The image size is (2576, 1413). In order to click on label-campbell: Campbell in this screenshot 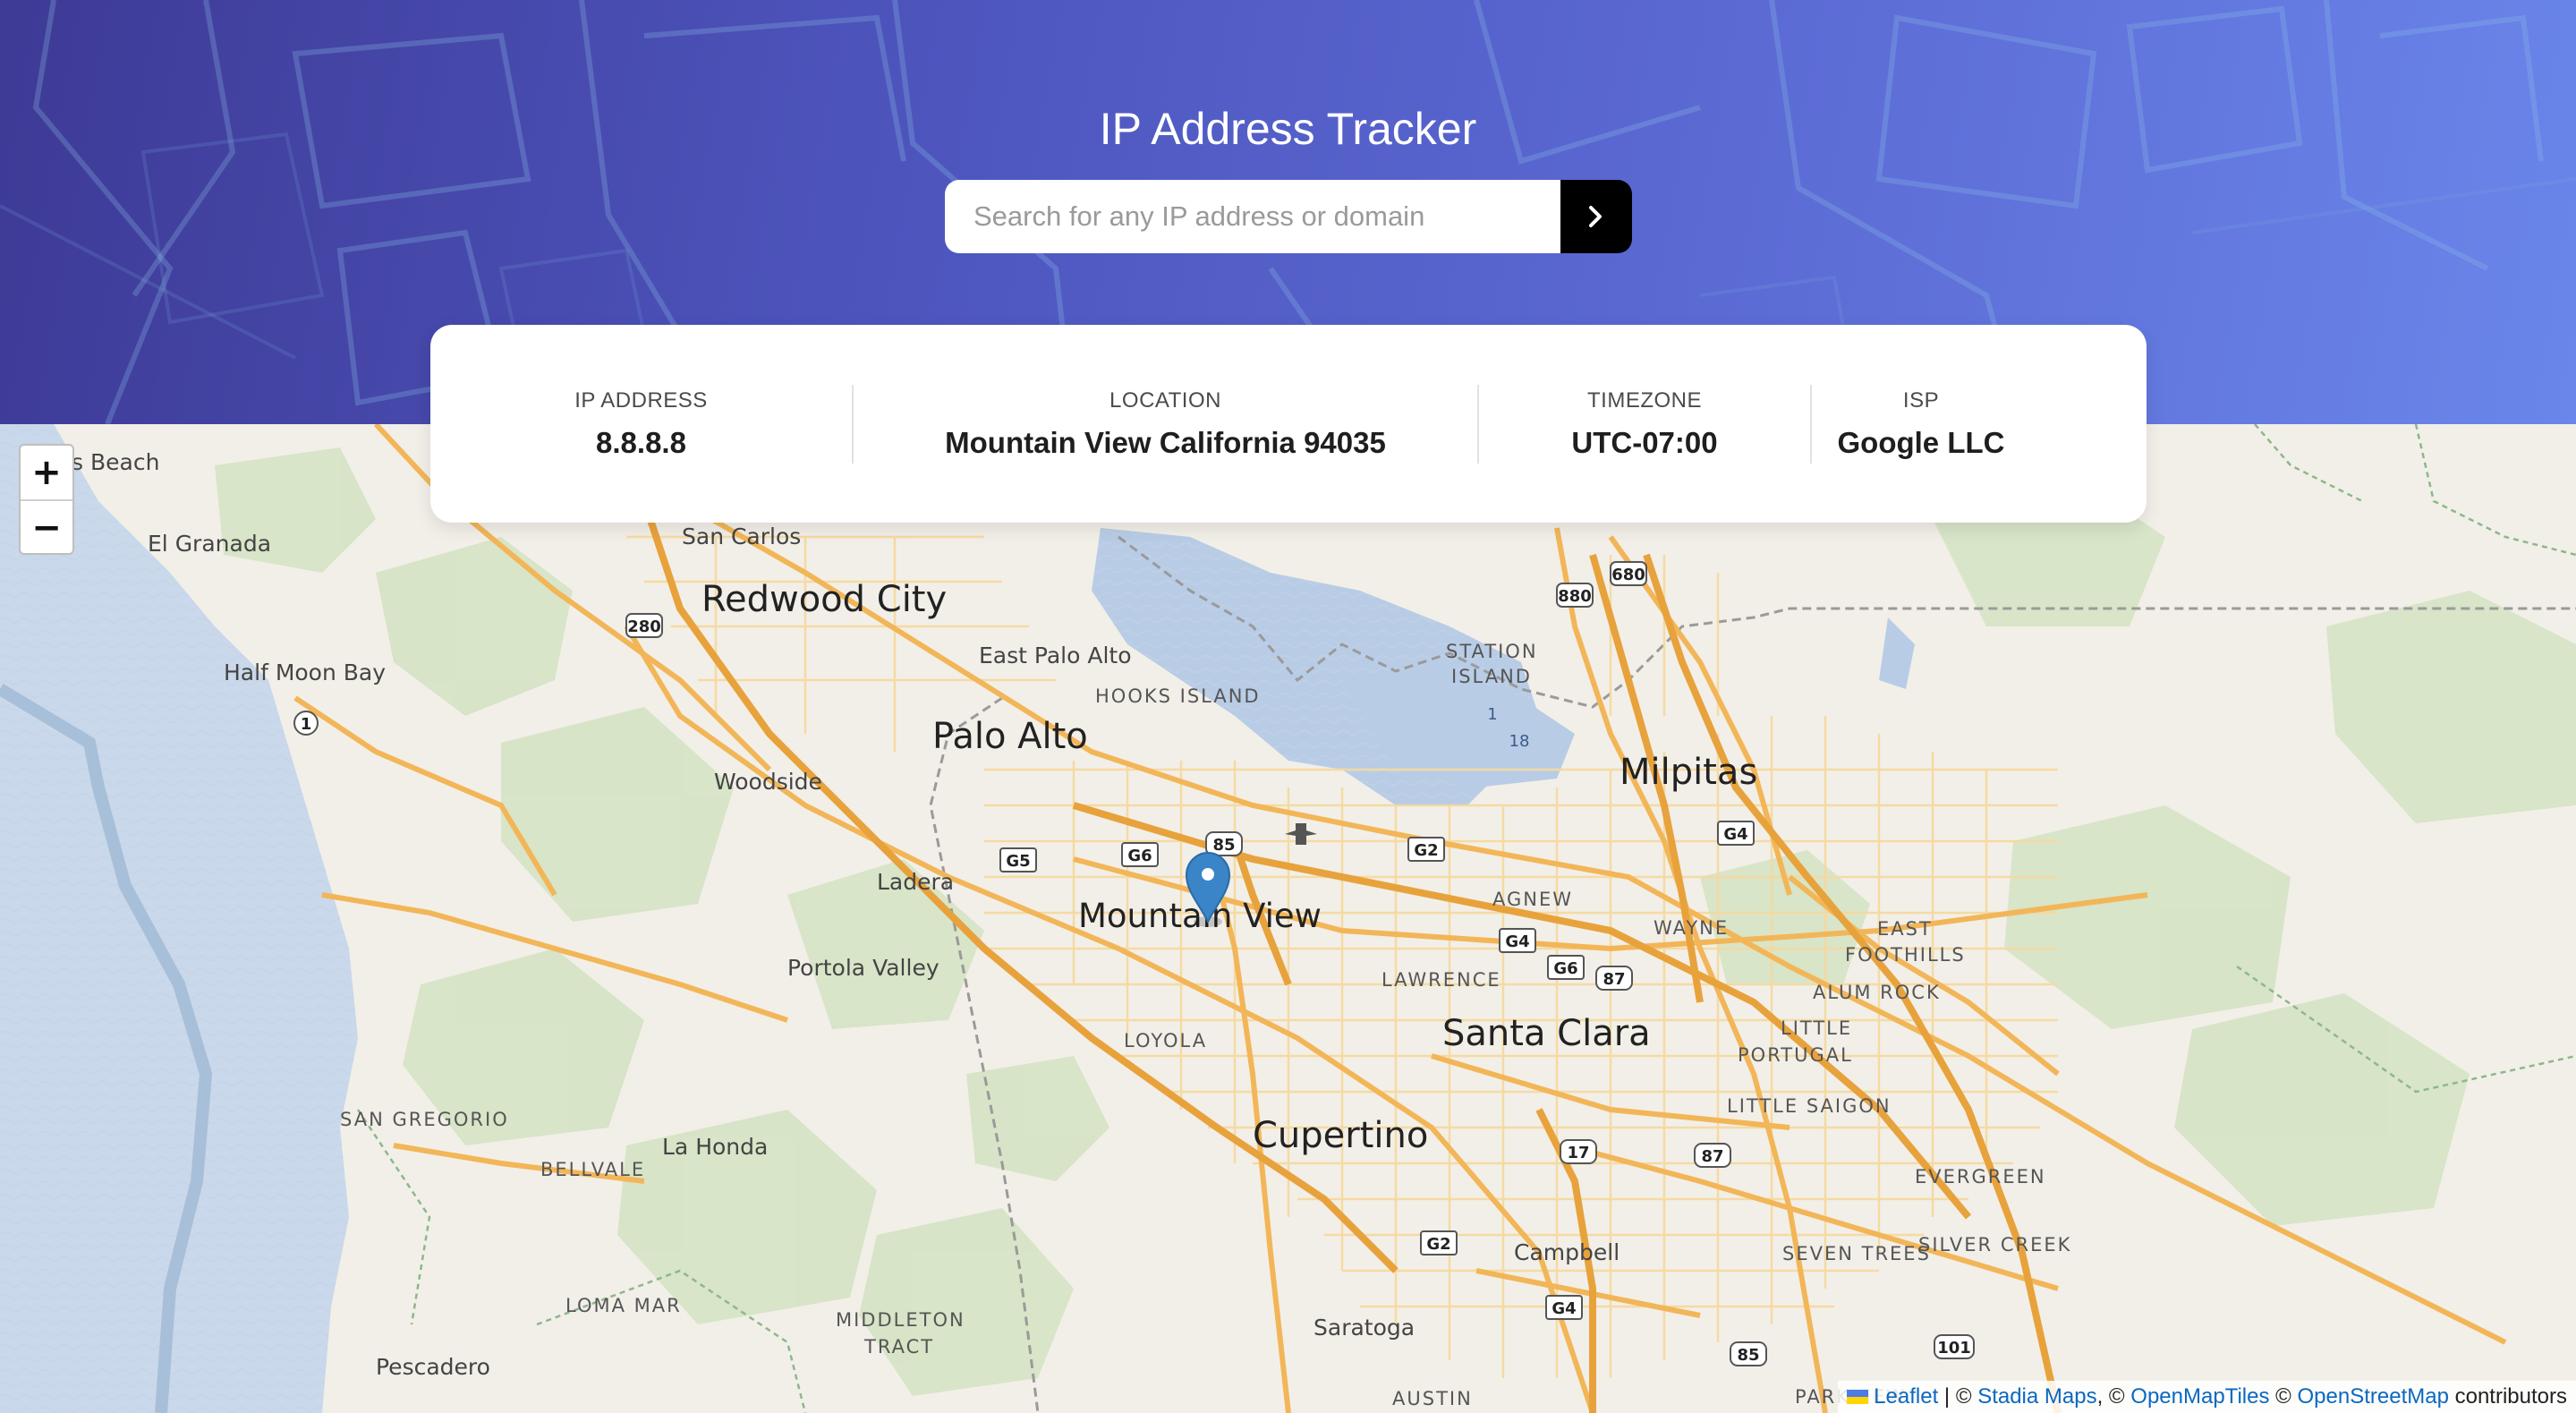, I will do `click(1567, 1252)`.